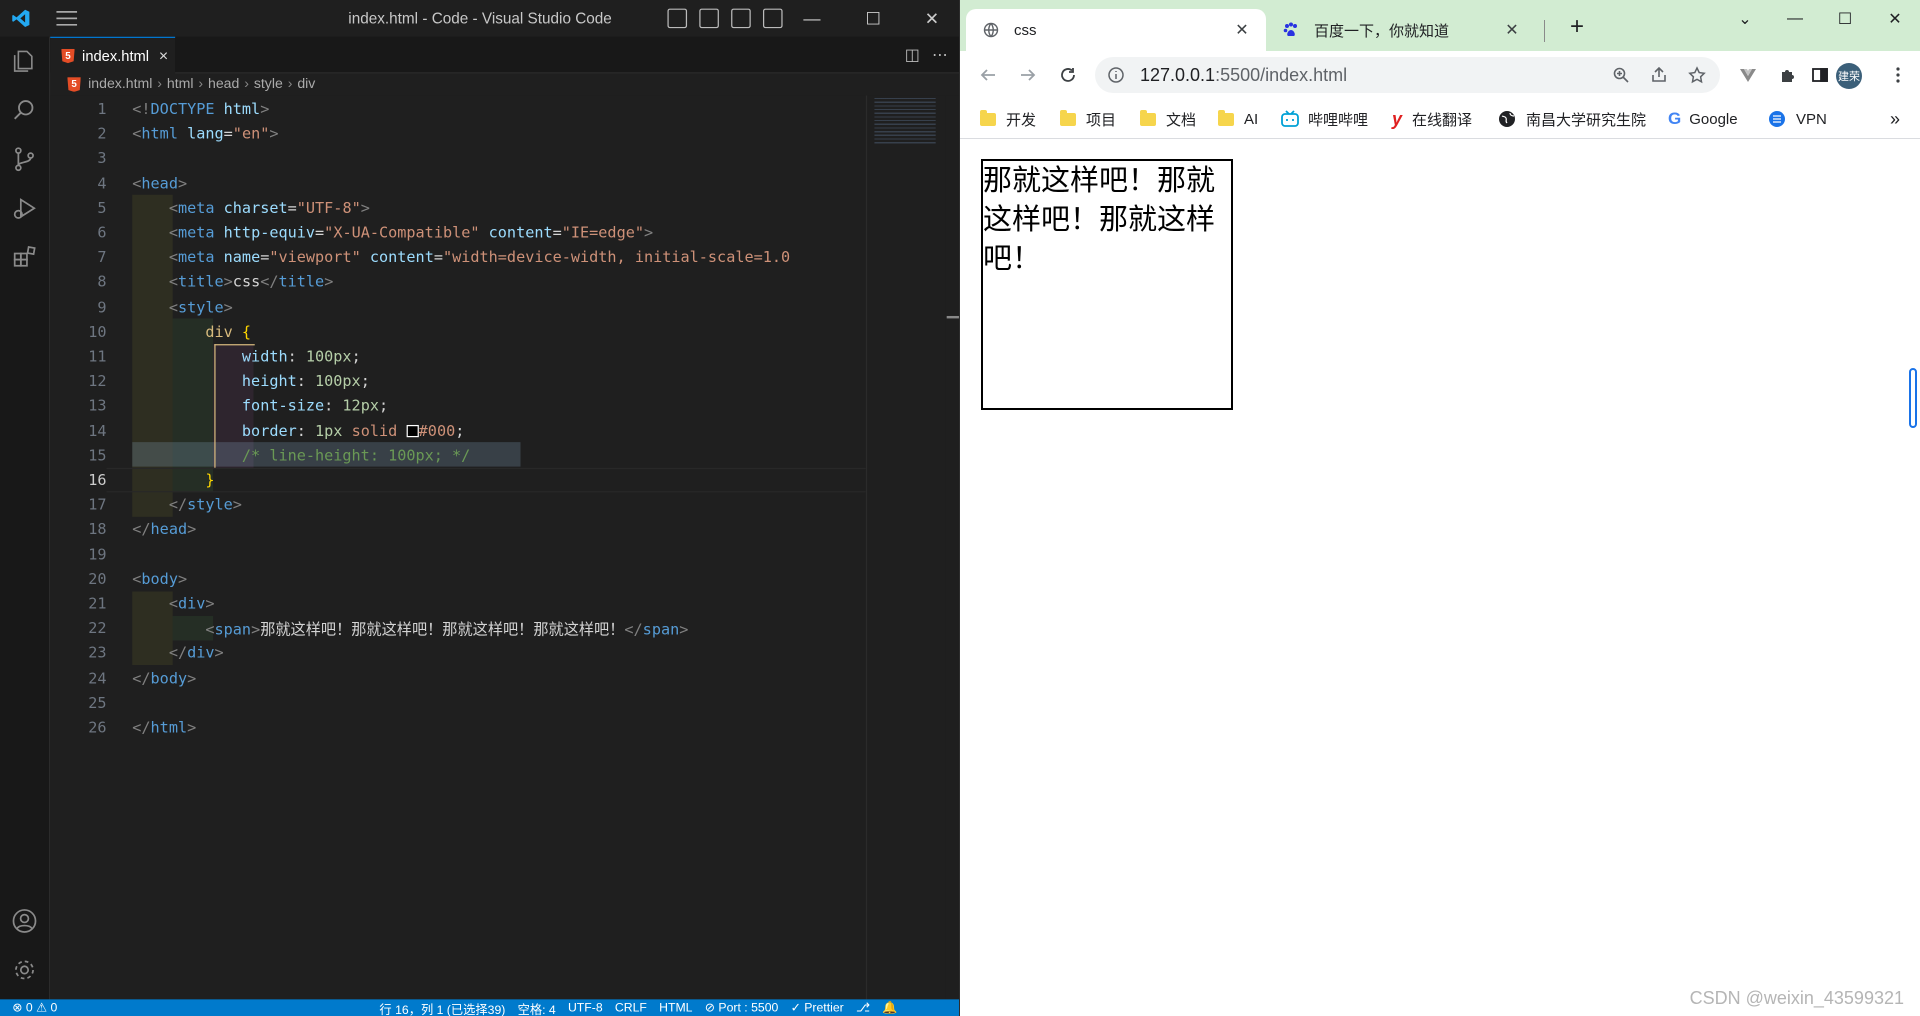 The image size is (1920, 1016). I want to click on page-scrollbar, so click(1913, 578).